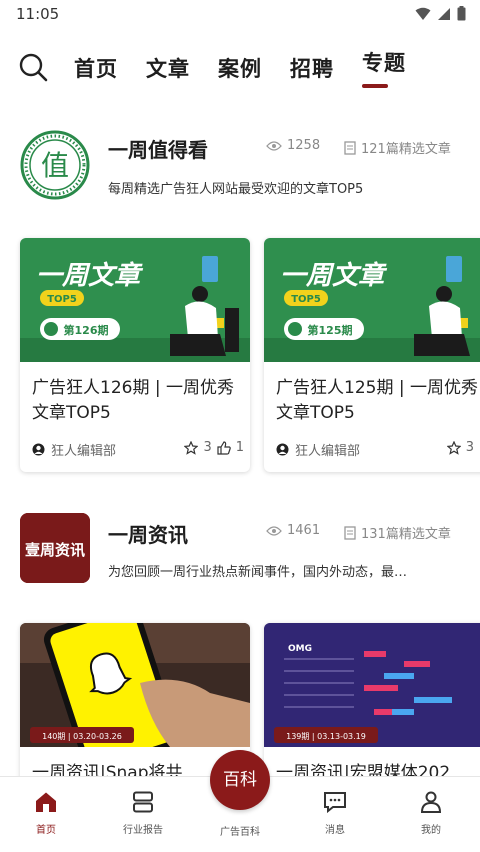 The image size is (480, 852). I want to click on home-icon, so click(46, 802).